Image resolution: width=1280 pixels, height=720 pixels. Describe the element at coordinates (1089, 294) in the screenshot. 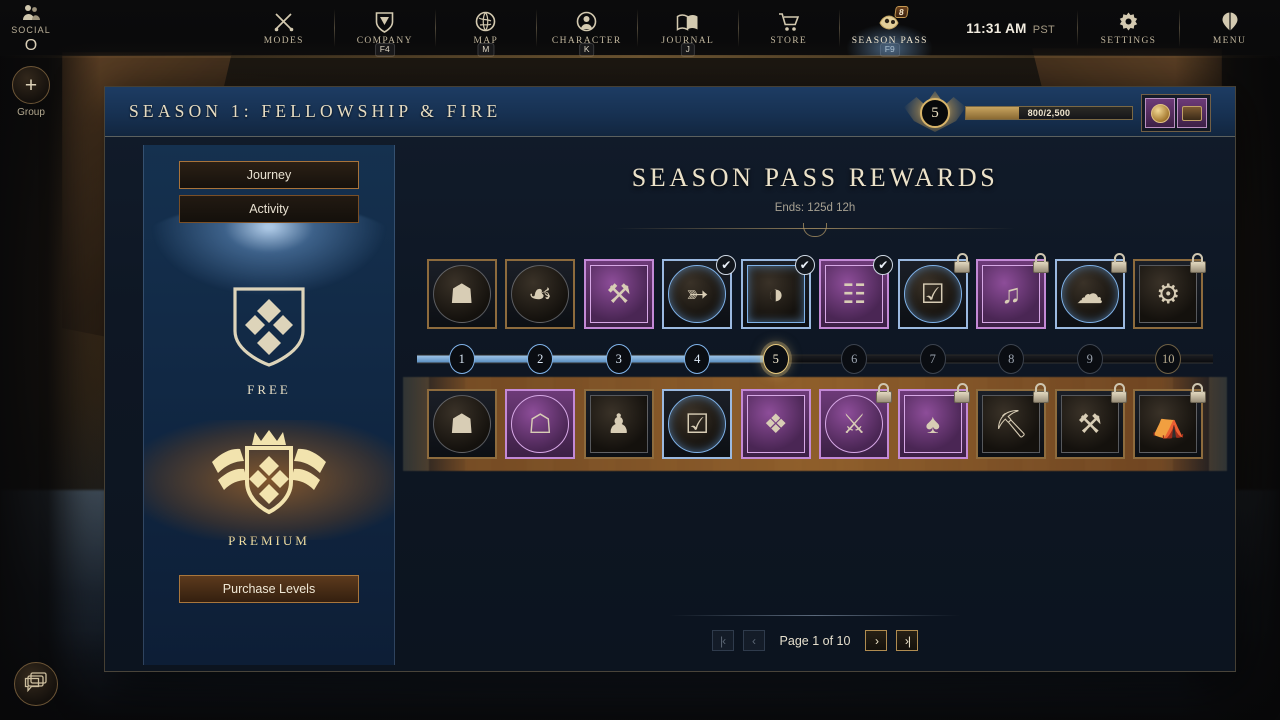

I see `cloth-bundle-icon: ☁` at that location.